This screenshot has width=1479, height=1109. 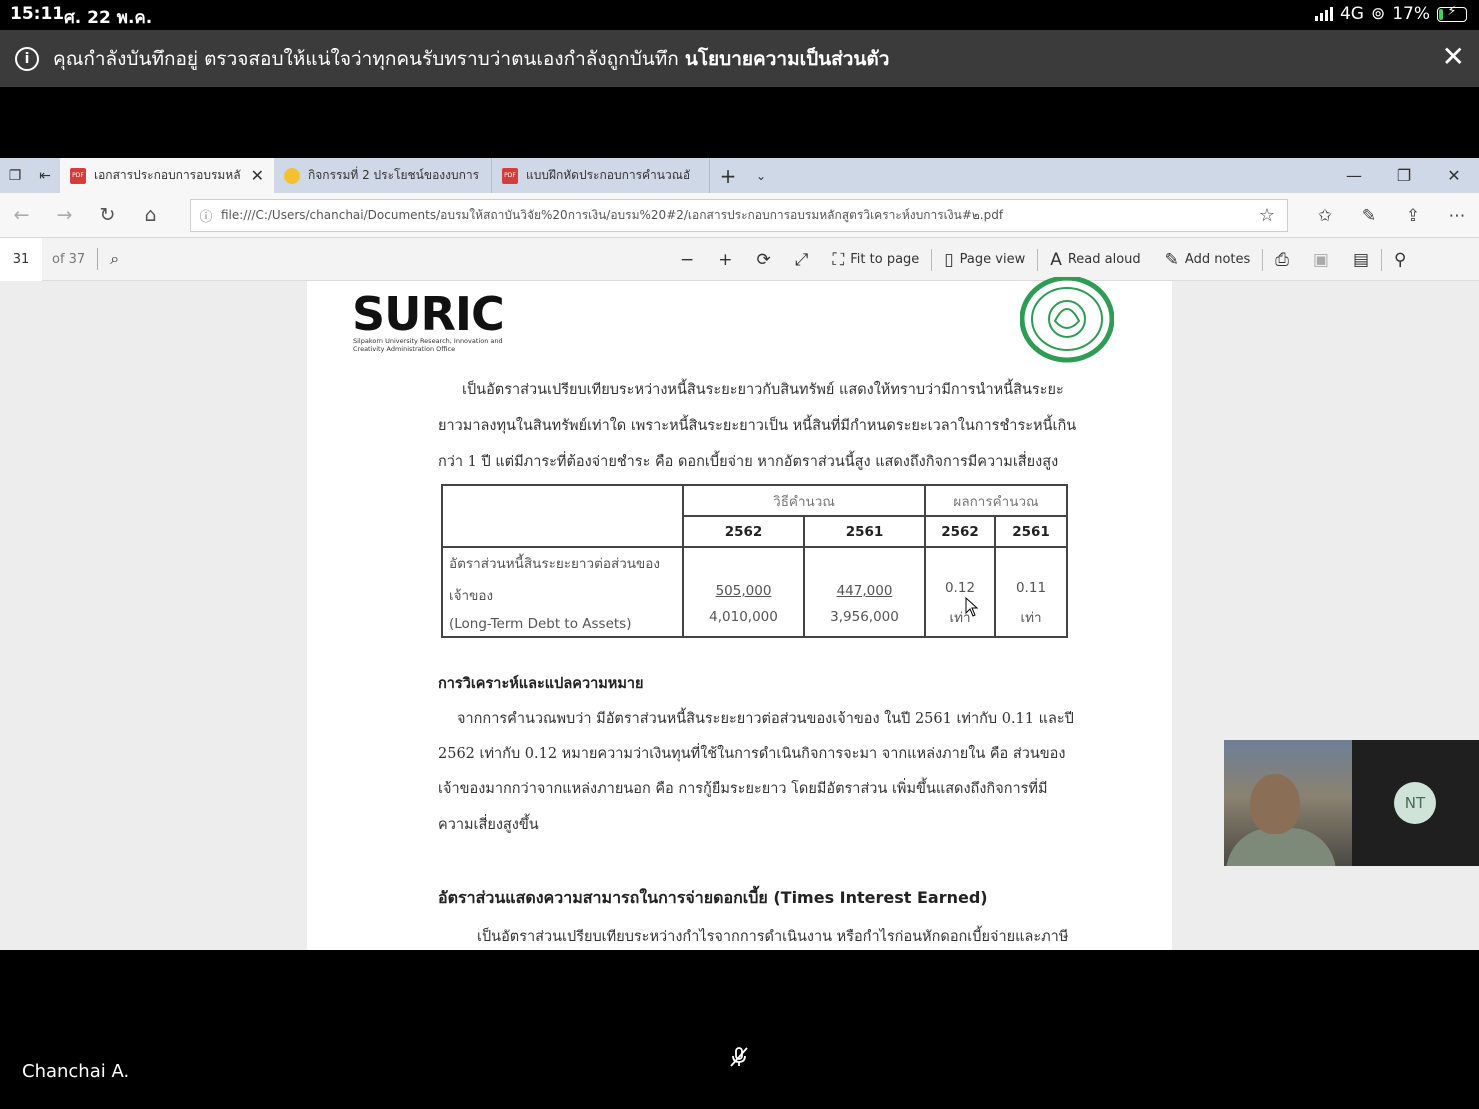 What do you see at coordinates (45, 176) in the screenshot?
I see `set-aside-tabs-icon: ⇤` at bounding box center [45, 176].